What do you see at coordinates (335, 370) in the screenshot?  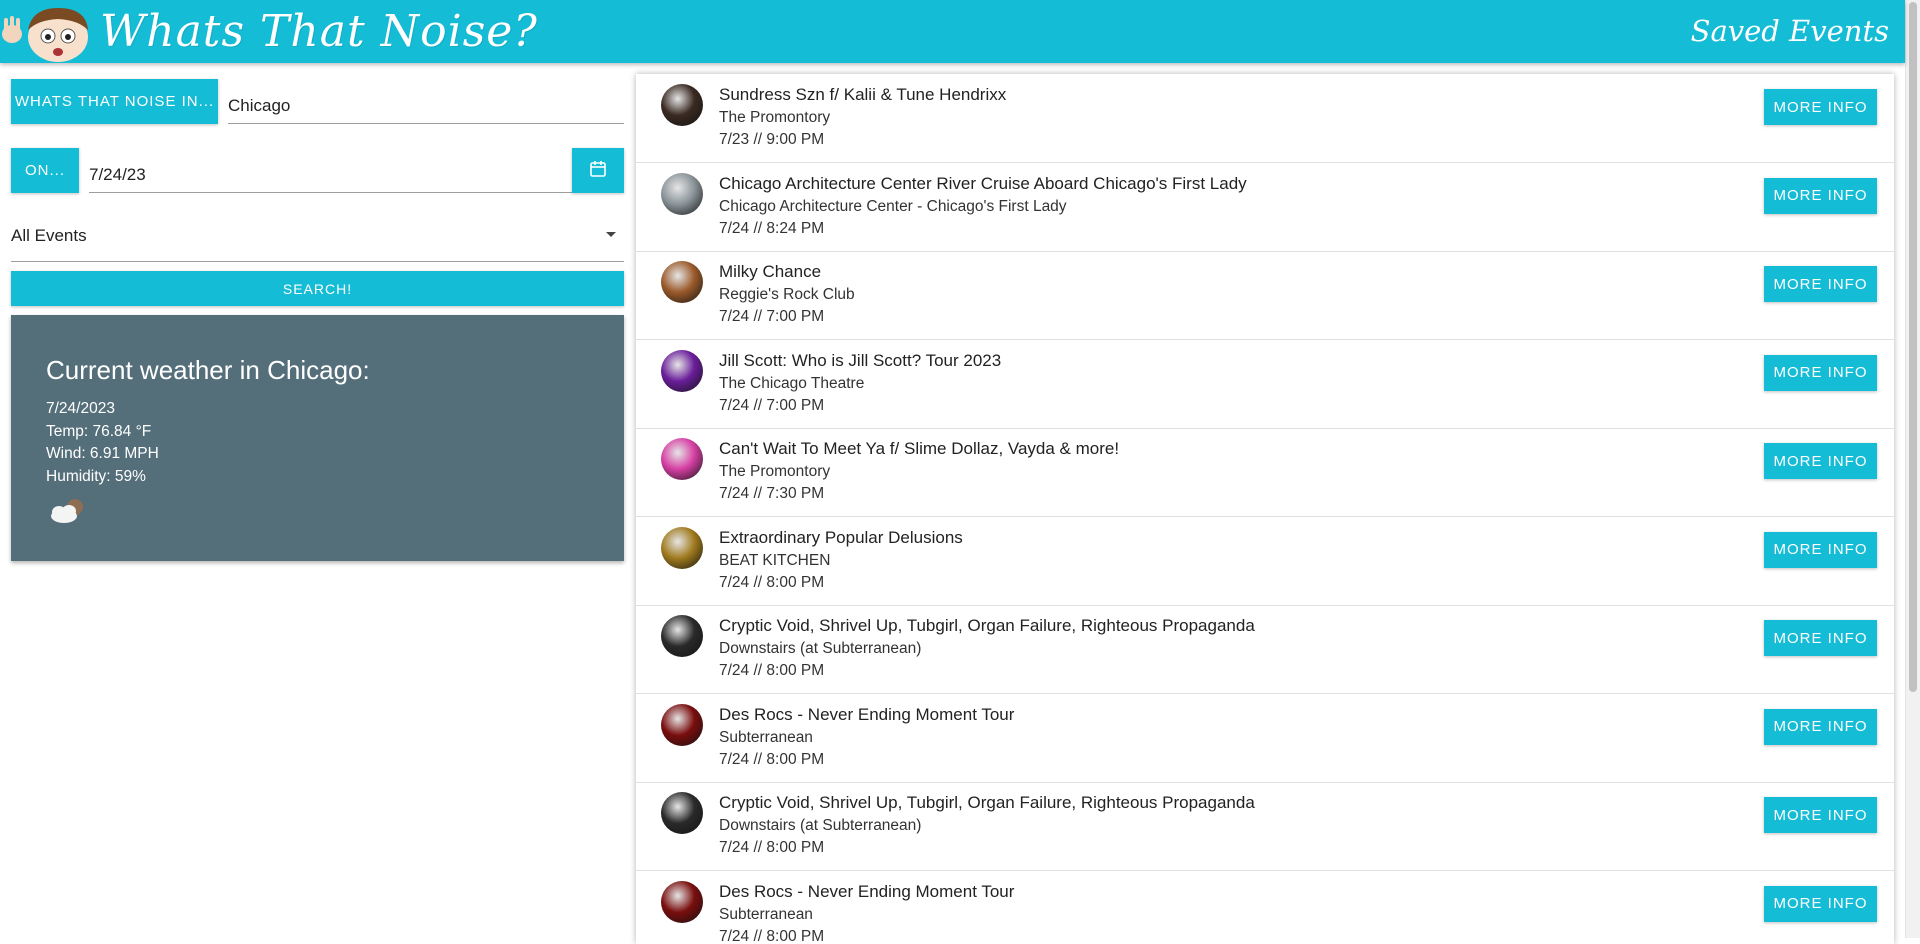 I see `weather-heading: Current weather in Chicago:` at bounding box center [335, 370].